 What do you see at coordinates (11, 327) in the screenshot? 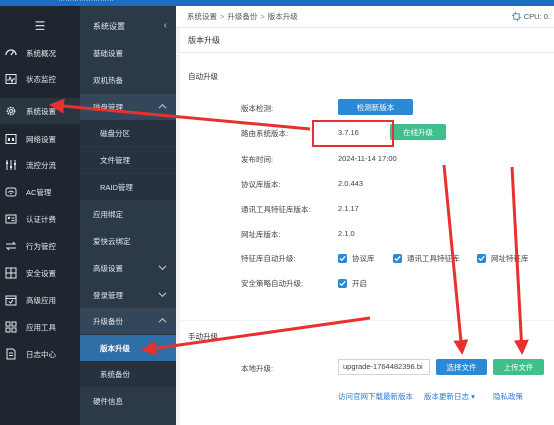
I see `apps-icon` at bounding box center [11, 327].